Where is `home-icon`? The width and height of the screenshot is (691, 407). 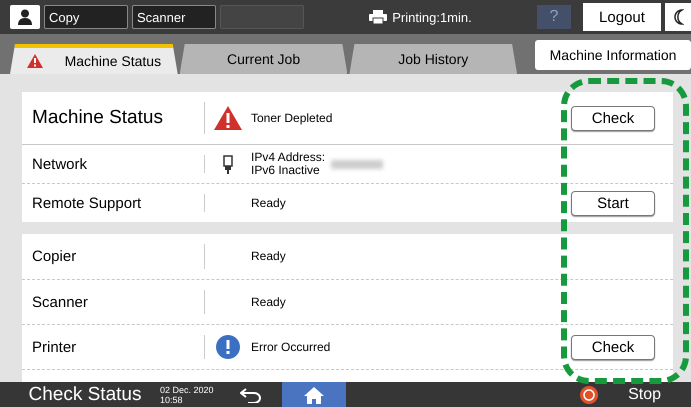
home-icon is located at coordinates (314, 395).